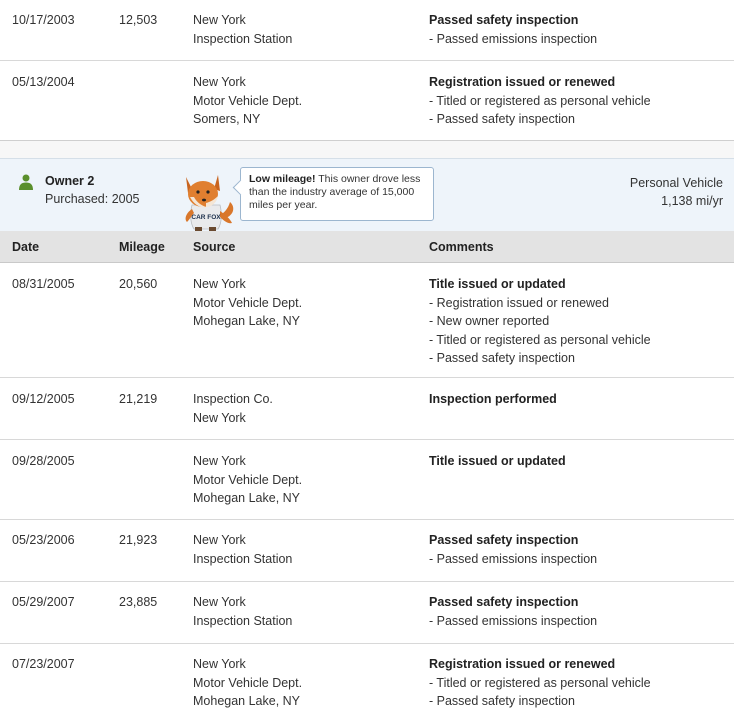  Describe the element at coordinates (43, 540) in the screenshot. I see `record-date: 05/23/2006` at that location.